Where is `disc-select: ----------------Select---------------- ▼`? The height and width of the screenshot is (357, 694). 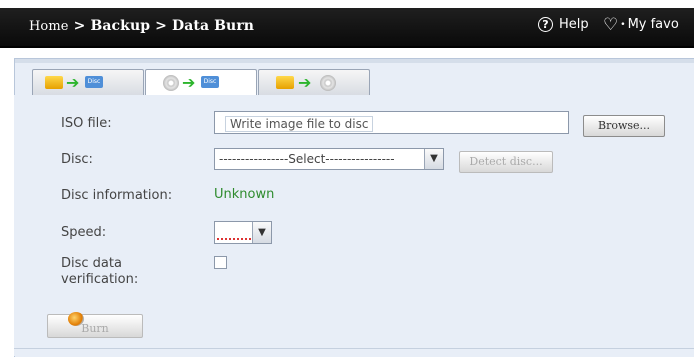 disc-select: ----------------Select---------------- ▼ is located at coordinates (329, 159).